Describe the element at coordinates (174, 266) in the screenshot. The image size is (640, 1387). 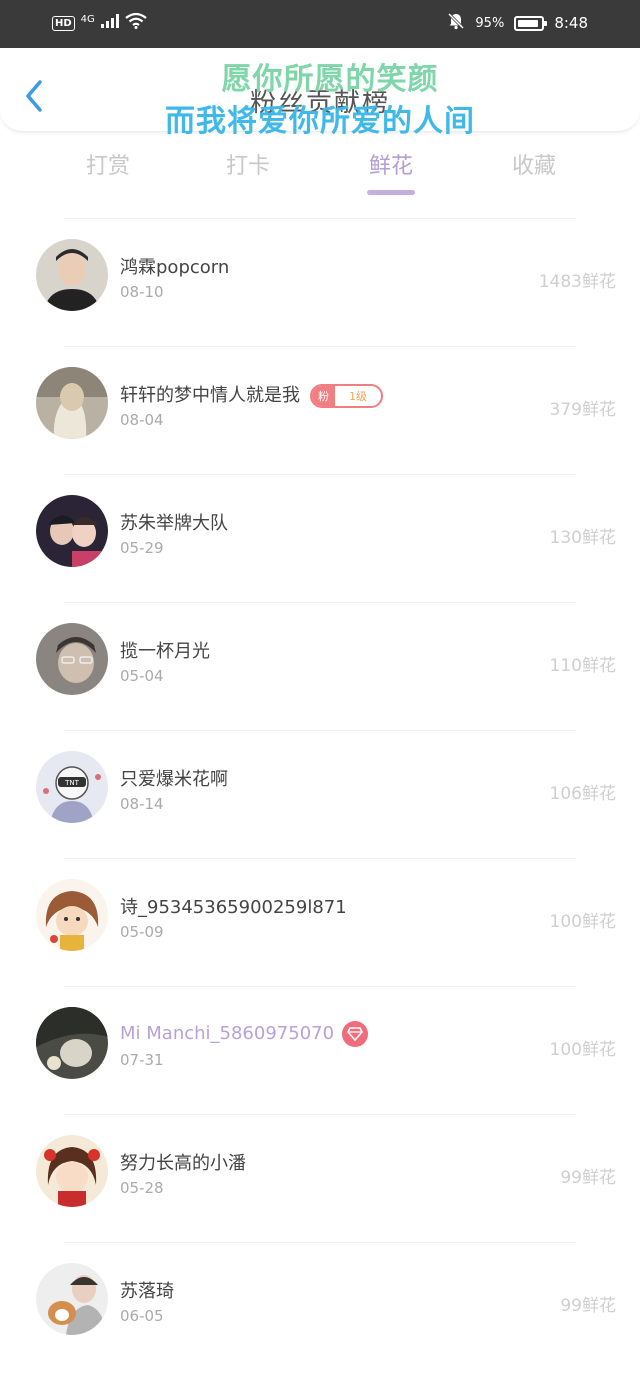
I see `user-name: 鸿霖popcorn` at that location.